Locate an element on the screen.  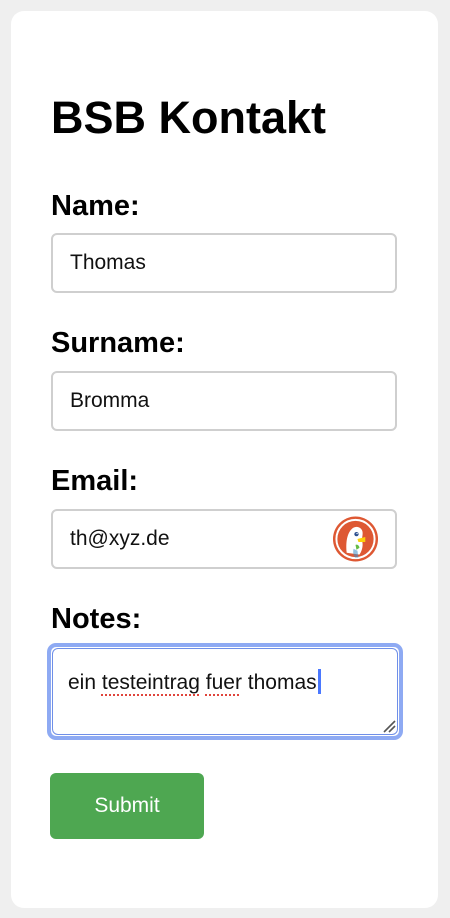
surname-label: Surname: is located at coordinates (118, 343).